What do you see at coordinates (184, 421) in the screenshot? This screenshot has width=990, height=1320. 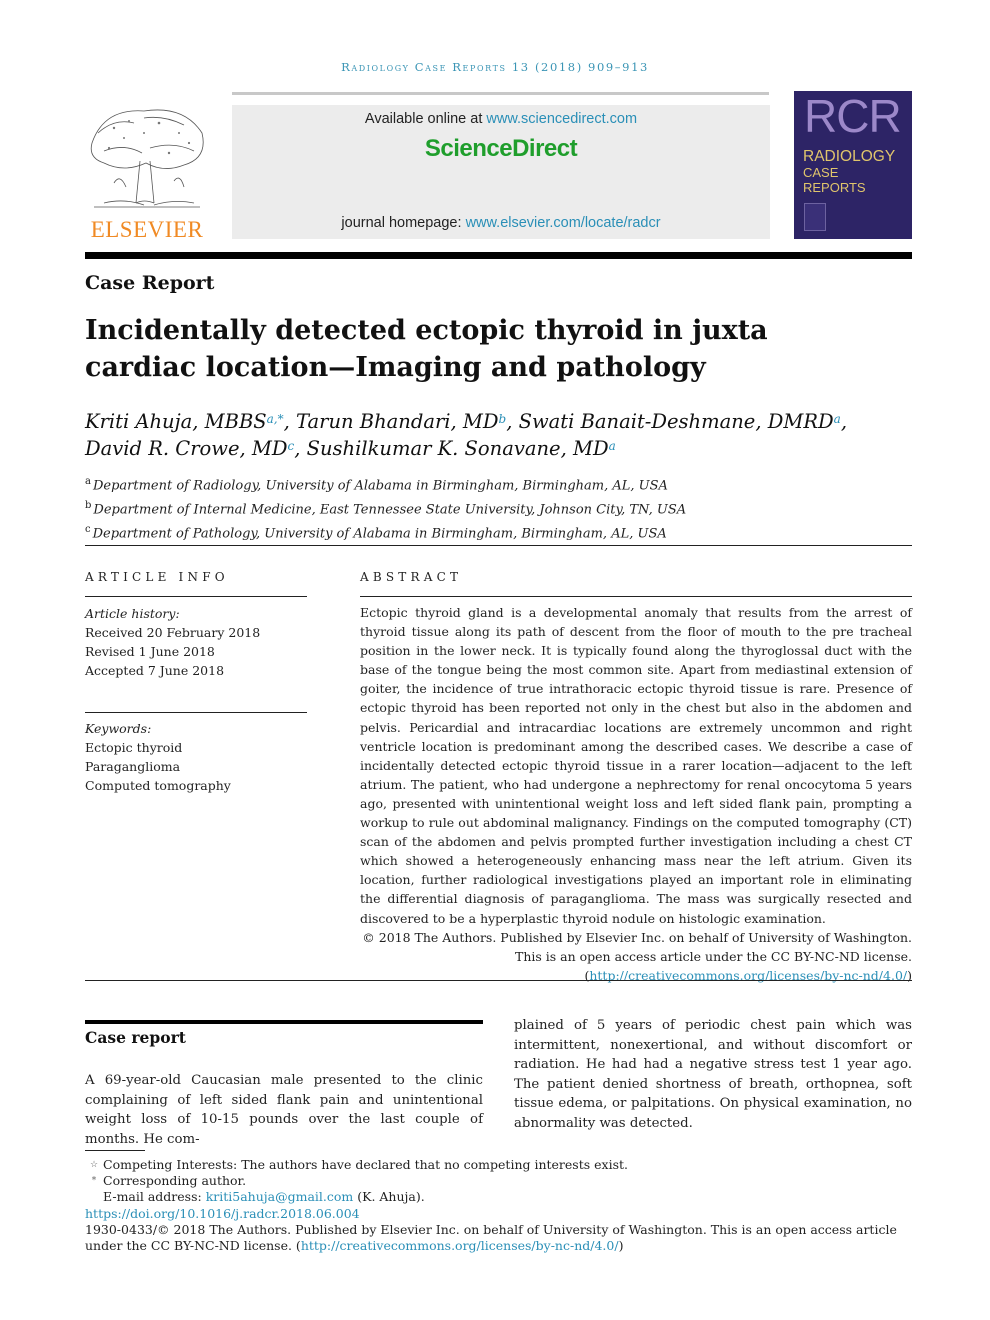 I see `author: Kriti Ahuja, MBBSa,*` at bounding box center [184, 421].